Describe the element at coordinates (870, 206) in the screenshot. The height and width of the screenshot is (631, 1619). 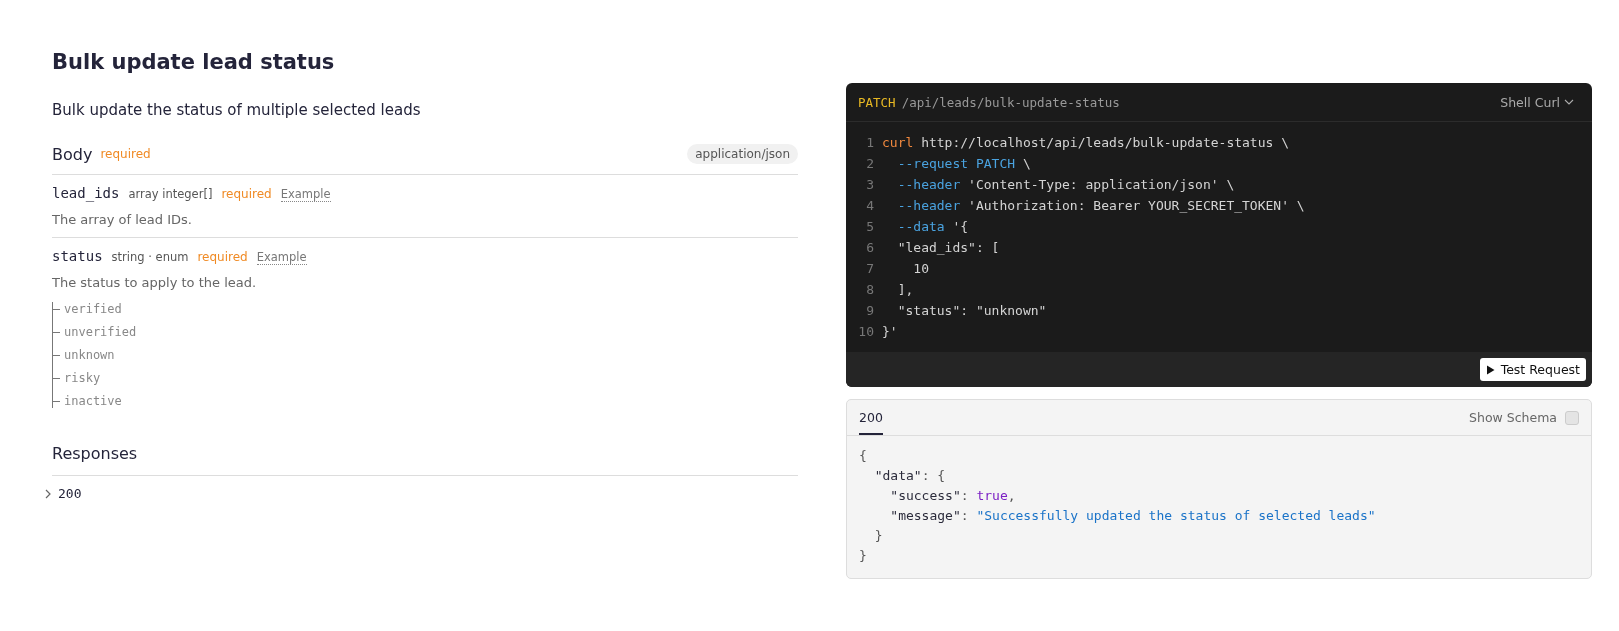
I see `line-number: 4` at that location.